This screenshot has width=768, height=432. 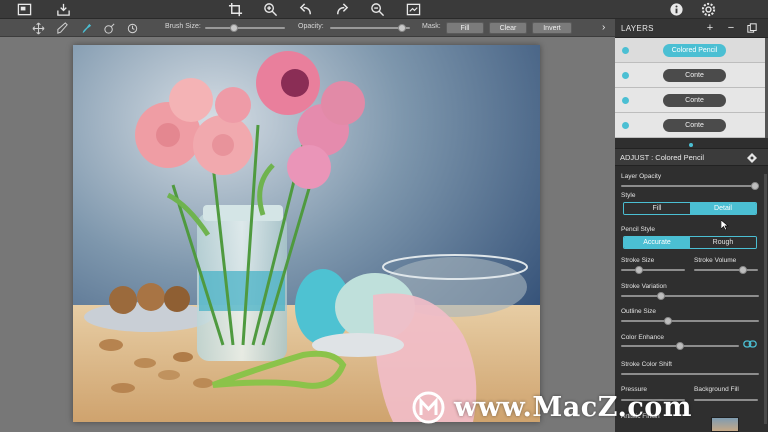 I want to click on brush-size-knob, so click(x=234, y=28).